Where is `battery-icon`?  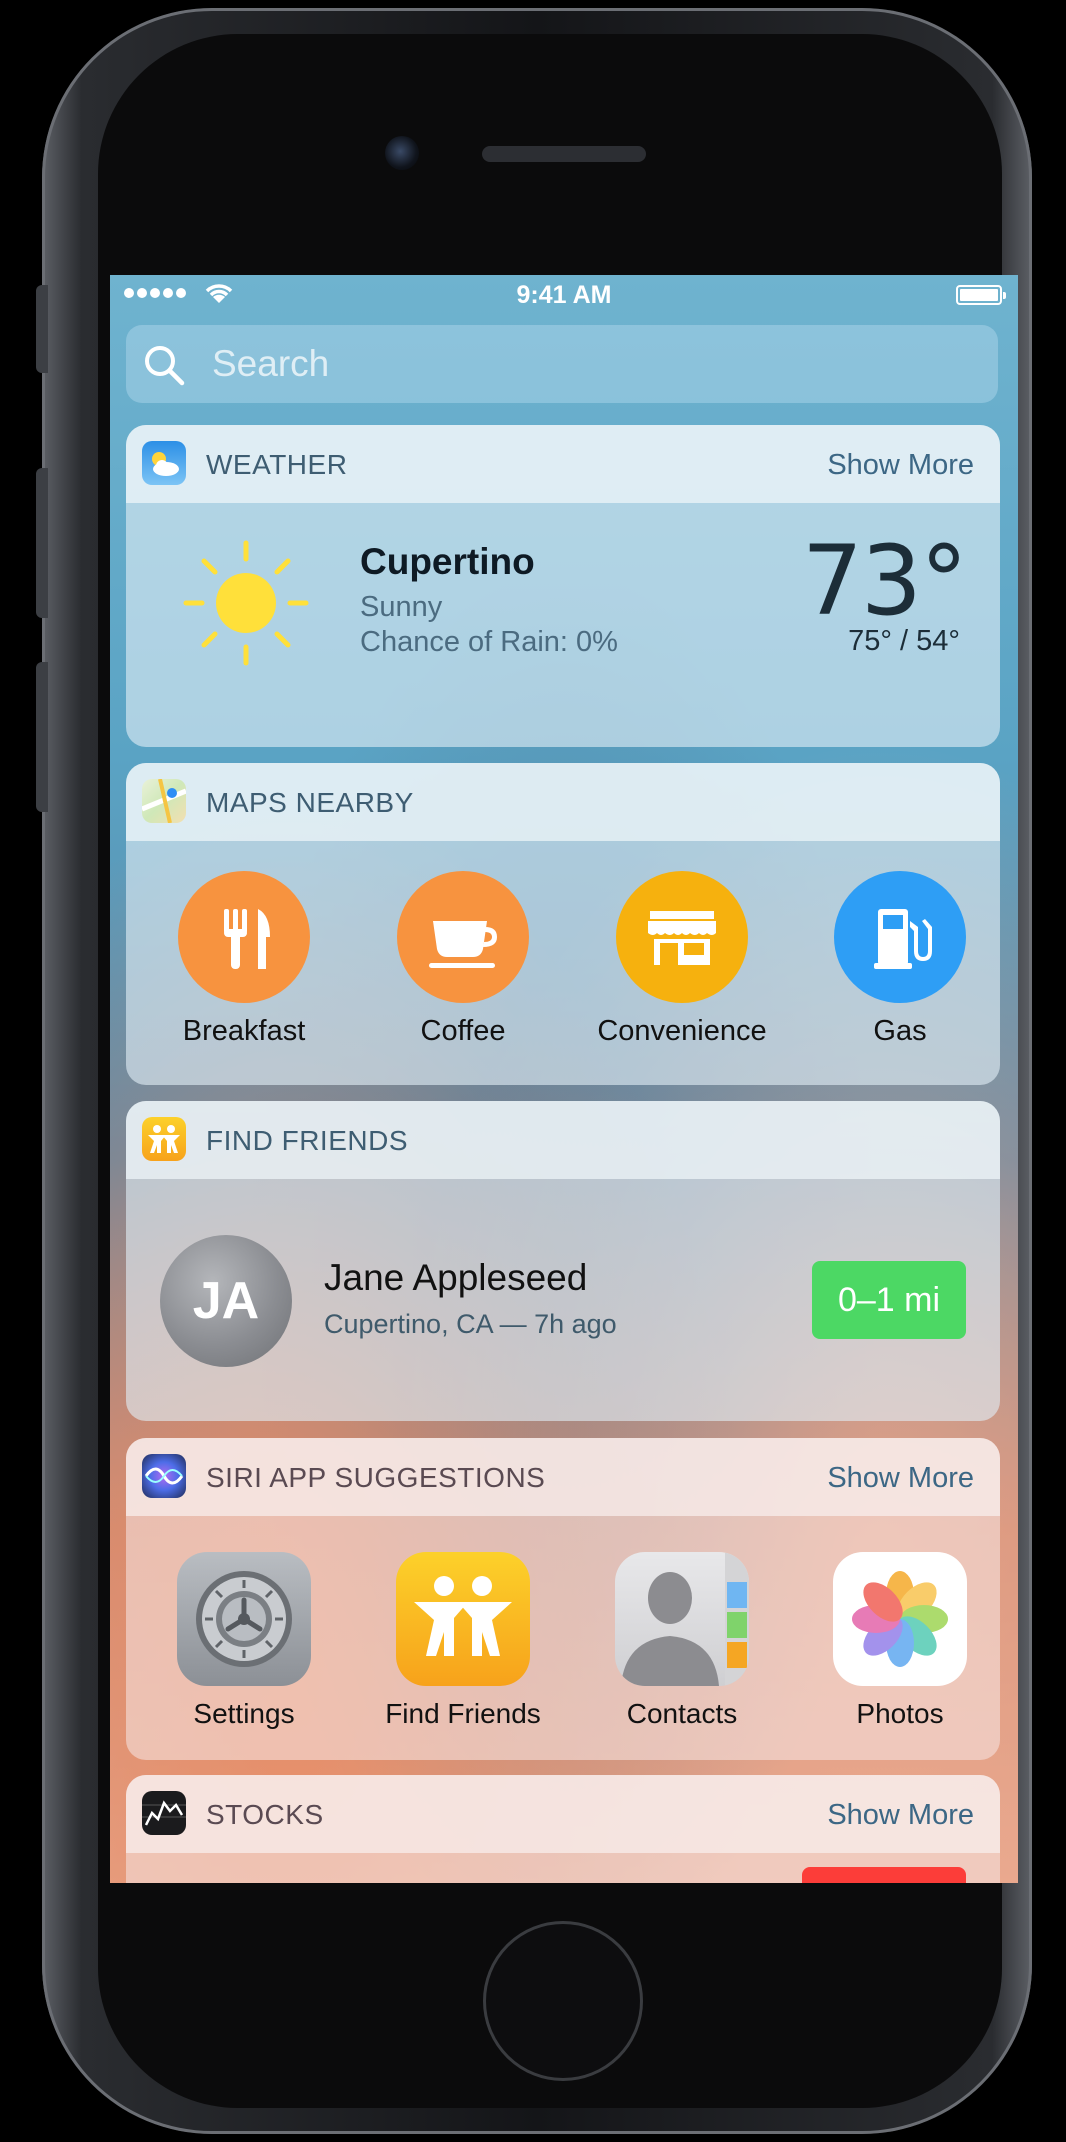 battery-icon is located at coordinates (981, 295).